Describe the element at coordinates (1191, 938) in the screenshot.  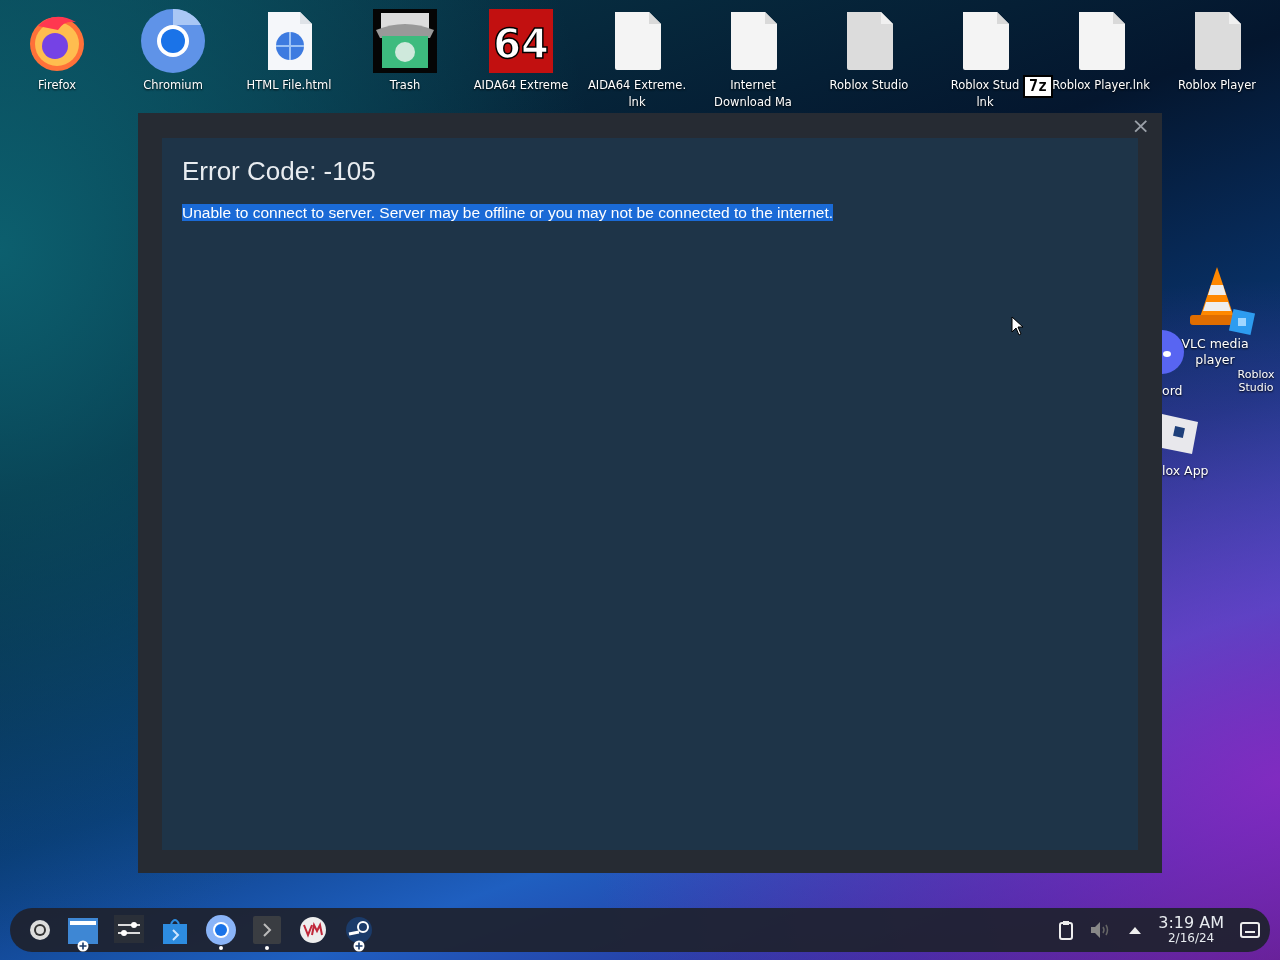
I see `clock-date: 2/16/24` at that location.